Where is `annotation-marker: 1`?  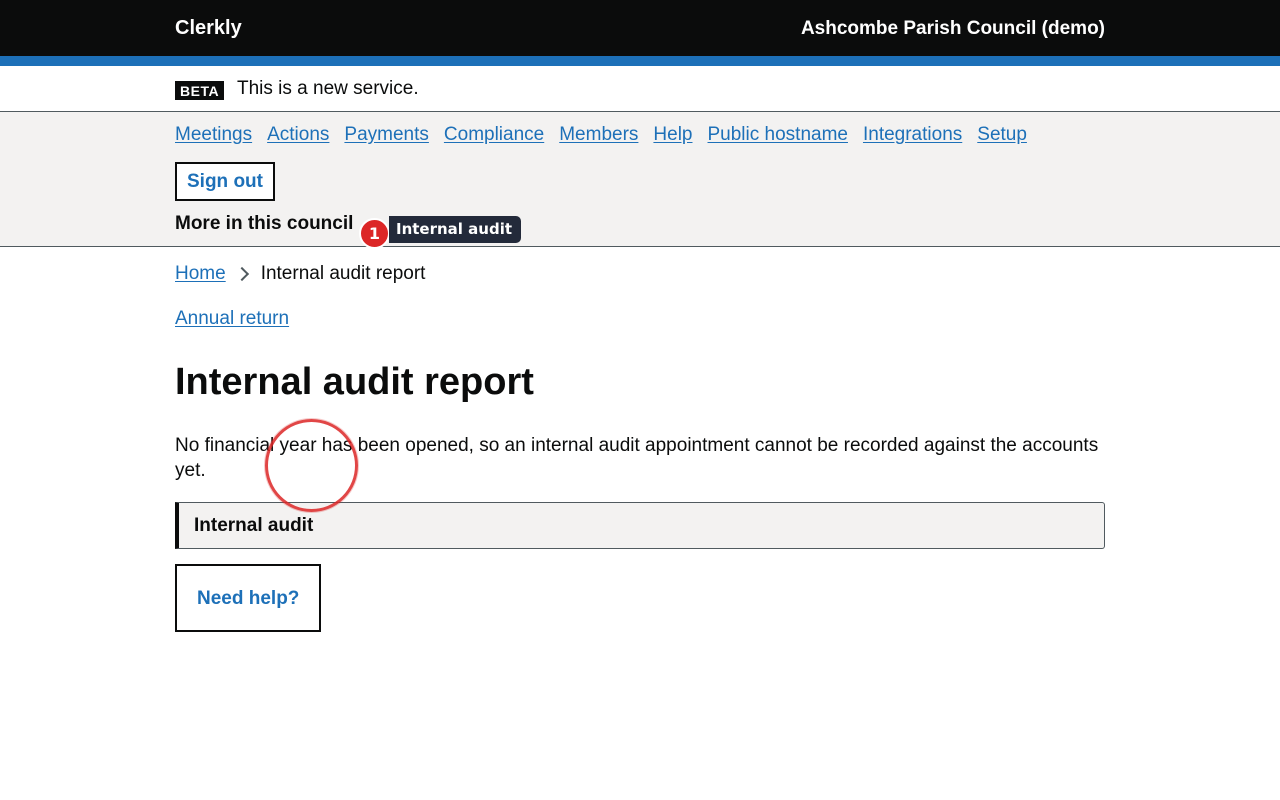 annotation-marker: 1 is located at coordinates (374, 233).